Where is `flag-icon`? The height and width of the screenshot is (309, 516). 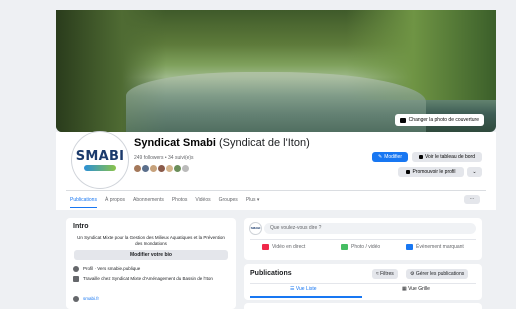 flag-icon is located at coordinates (409, 247).